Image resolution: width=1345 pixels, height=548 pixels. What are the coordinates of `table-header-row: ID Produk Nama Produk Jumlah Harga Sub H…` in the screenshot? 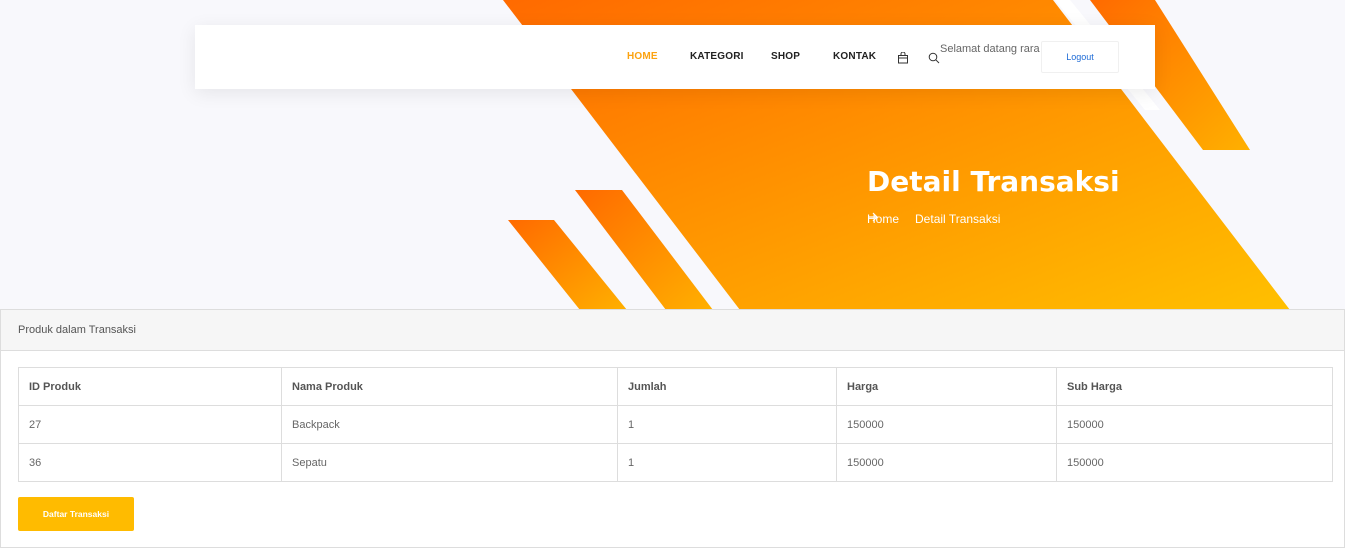 It's located at (675, 386).